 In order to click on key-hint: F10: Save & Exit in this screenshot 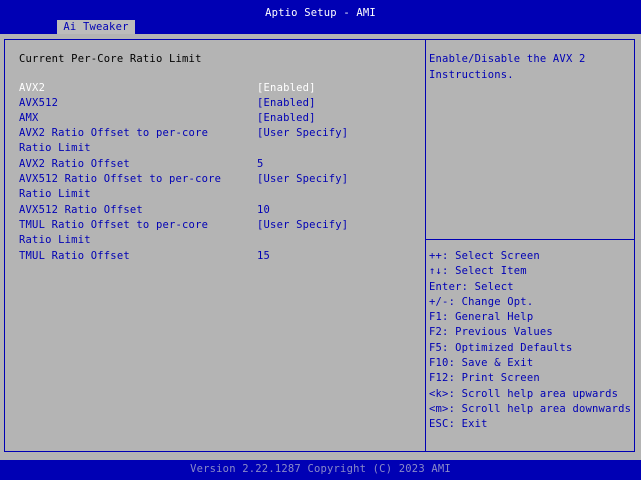, I will do `click(481, 363)`.